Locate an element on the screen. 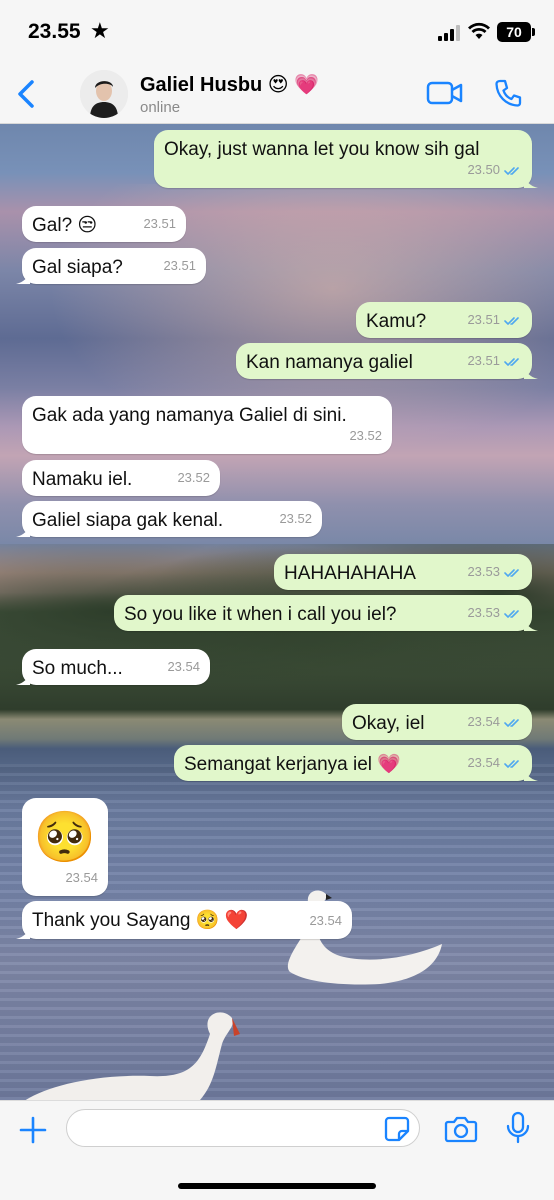  message-bubble-incoming: Gal siapa? 23.51 is located at coordinates (111, 266).